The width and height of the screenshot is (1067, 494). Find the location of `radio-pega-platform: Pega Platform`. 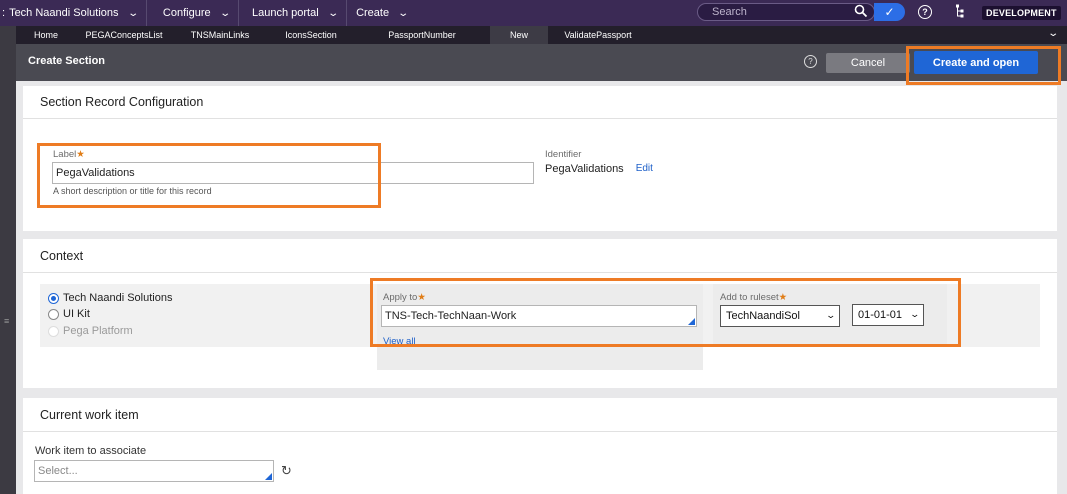

radio-pega-platform: Pega Platform is located at coordinates (90, 331).